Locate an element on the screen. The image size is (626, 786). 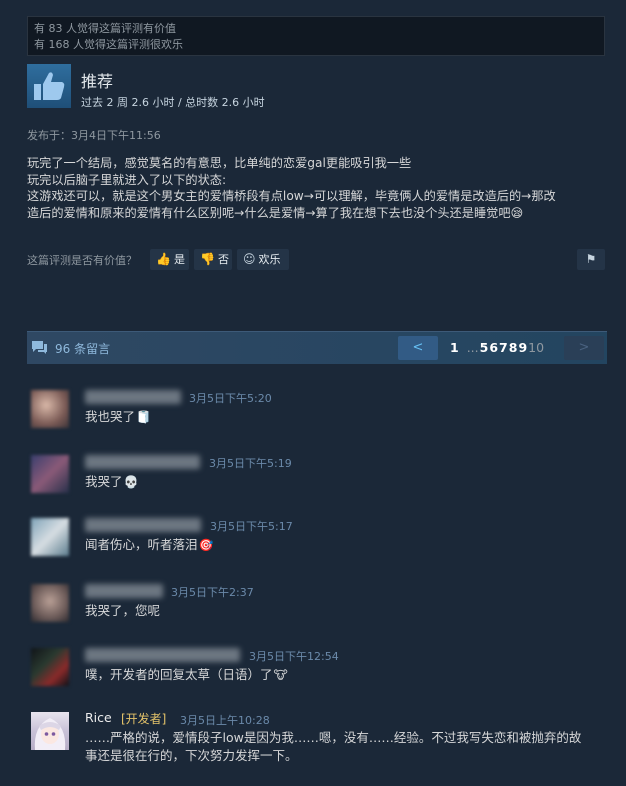
comments-header: 96 条留言 < 1 ...5678910 > is located at coordinates (317, 347).